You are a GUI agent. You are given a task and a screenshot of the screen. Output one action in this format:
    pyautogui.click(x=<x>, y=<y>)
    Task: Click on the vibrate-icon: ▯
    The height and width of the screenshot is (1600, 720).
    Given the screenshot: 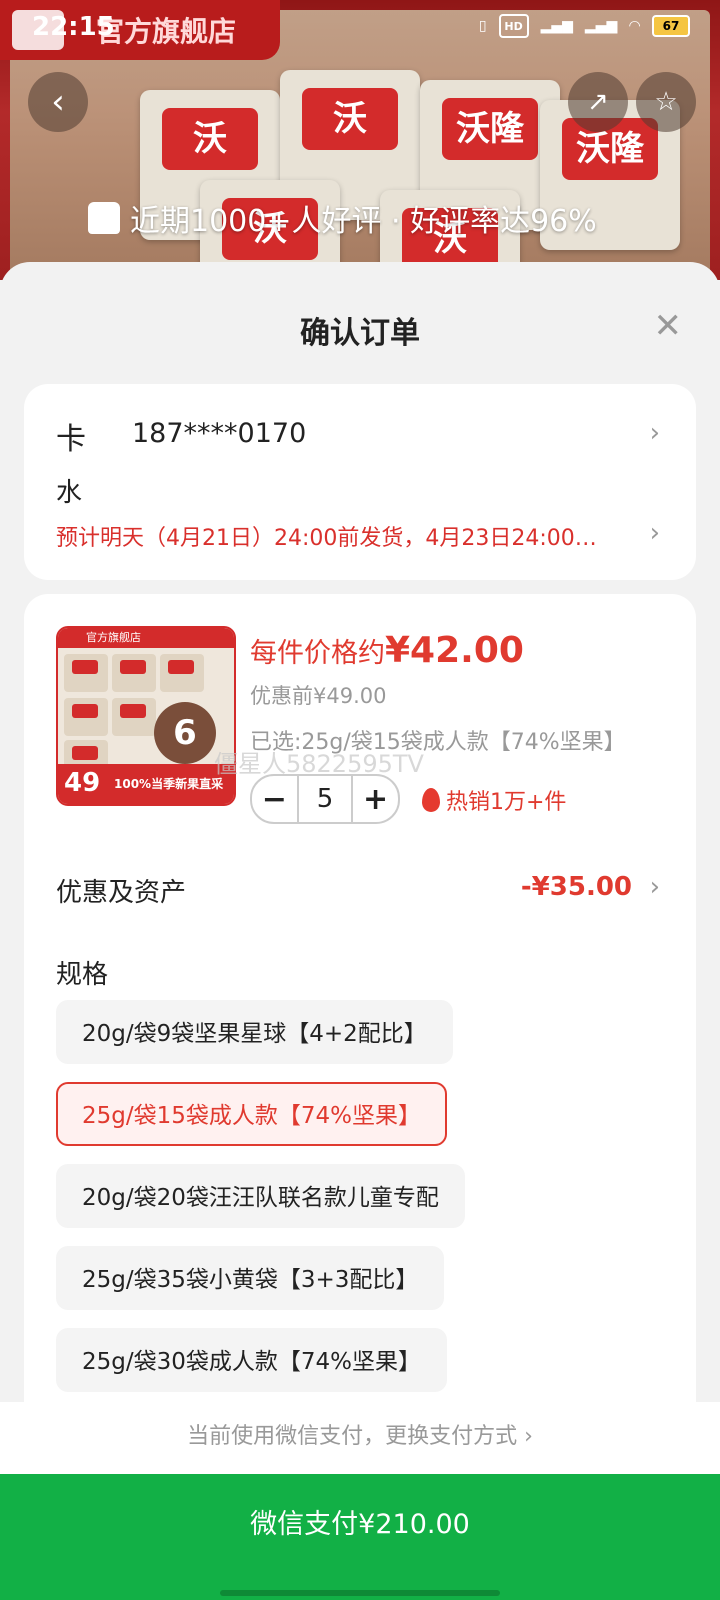 What is the action you would take?
    pyautogui.click(x=482, y=26)
    